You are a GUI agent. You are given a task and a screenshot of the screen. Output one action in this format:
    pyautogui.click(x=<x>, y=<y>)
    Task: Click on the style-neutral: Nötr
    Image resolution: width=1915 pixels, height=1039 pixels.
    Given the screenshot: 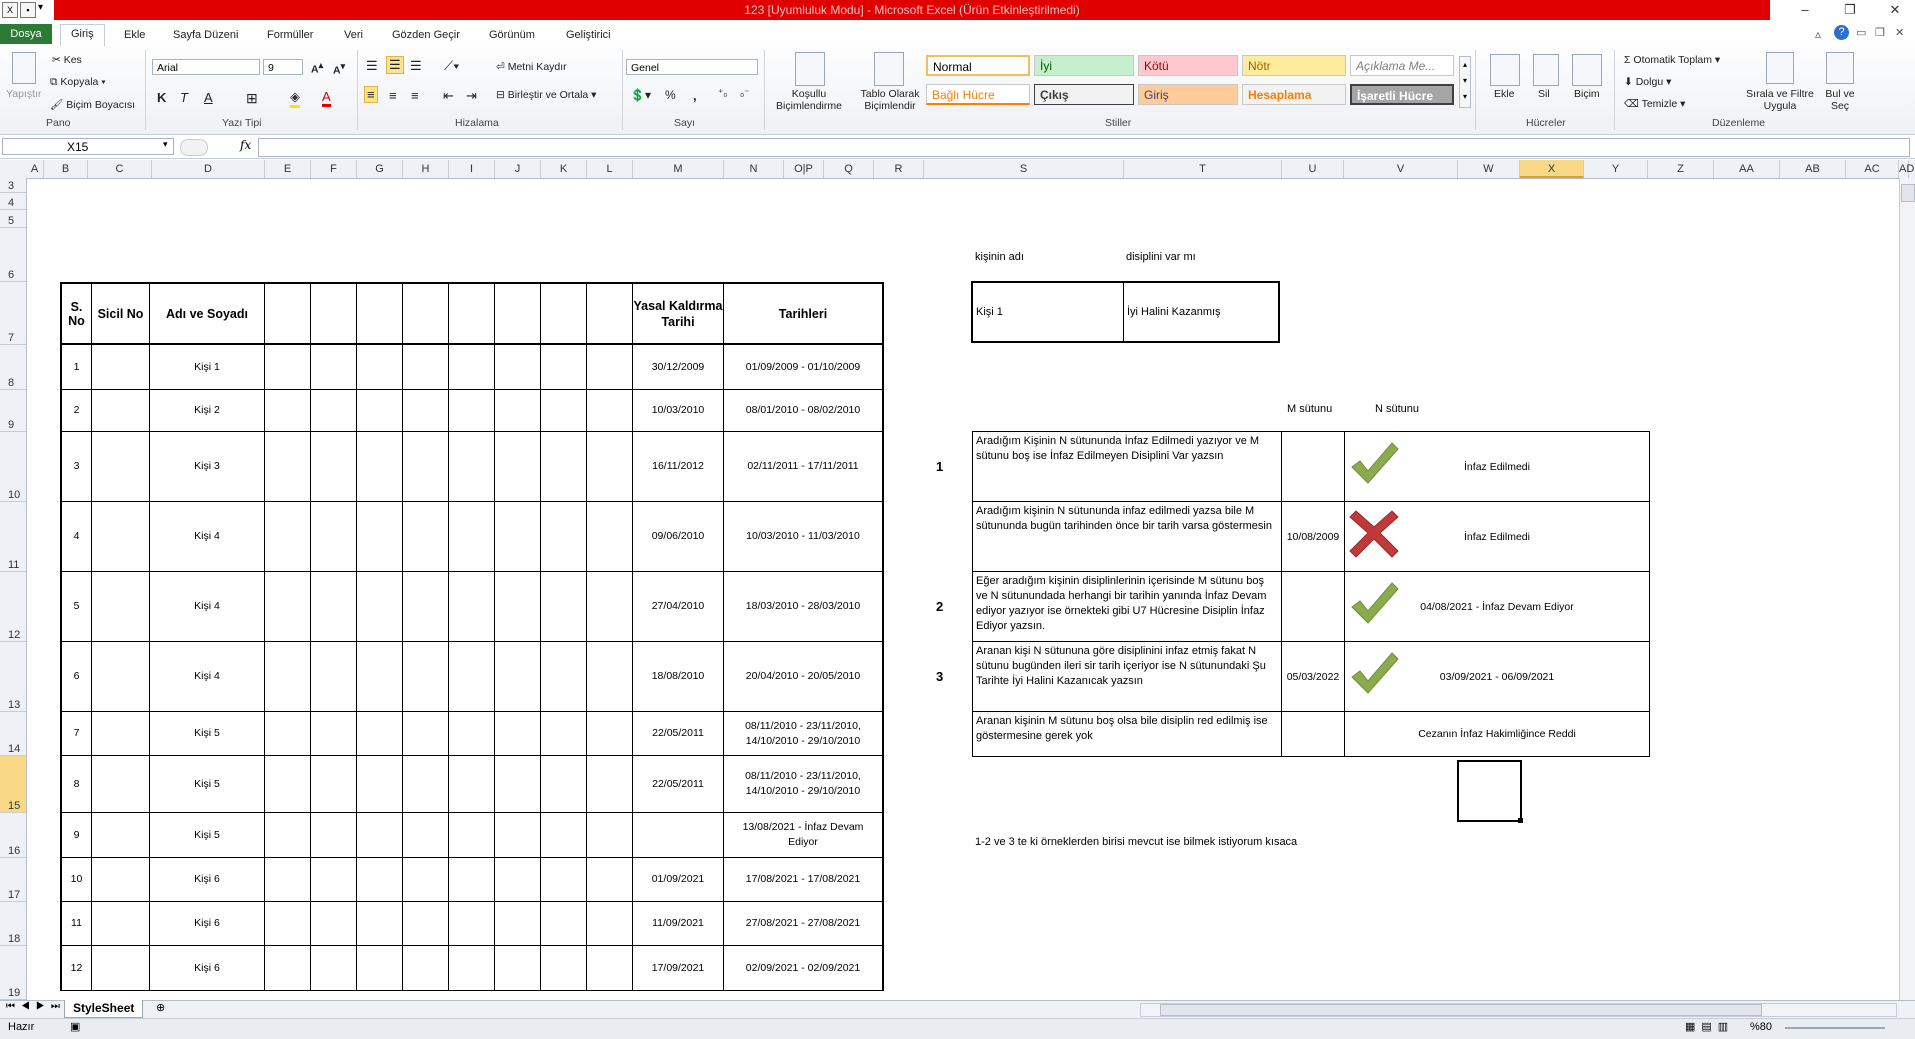 What is the action you would take?
    pyautogui.click(x=1294, y=65)
    